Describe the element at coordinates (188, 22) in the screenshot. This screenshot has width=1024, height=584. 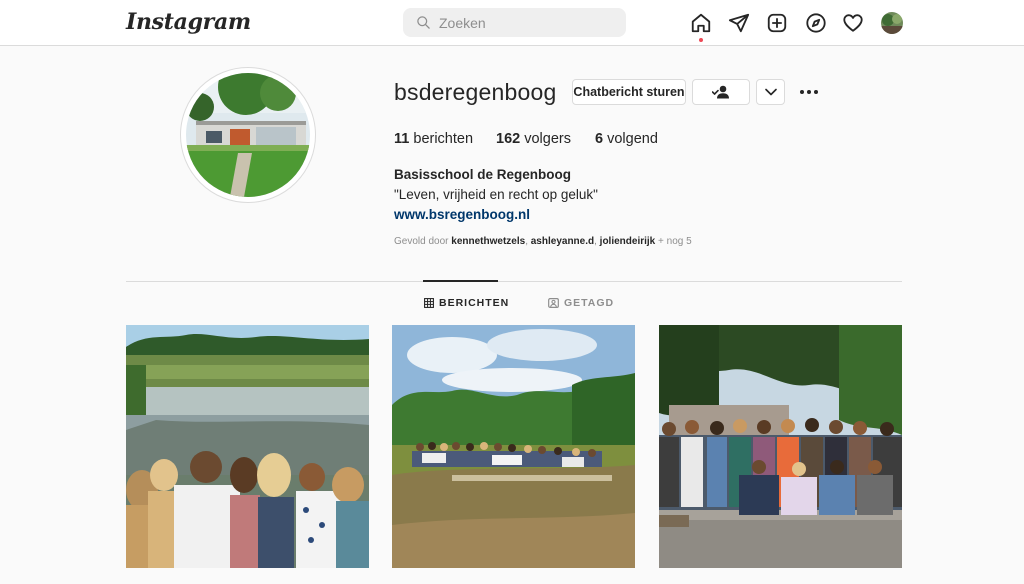
I see `instagram-logo: Instagram` at that location.